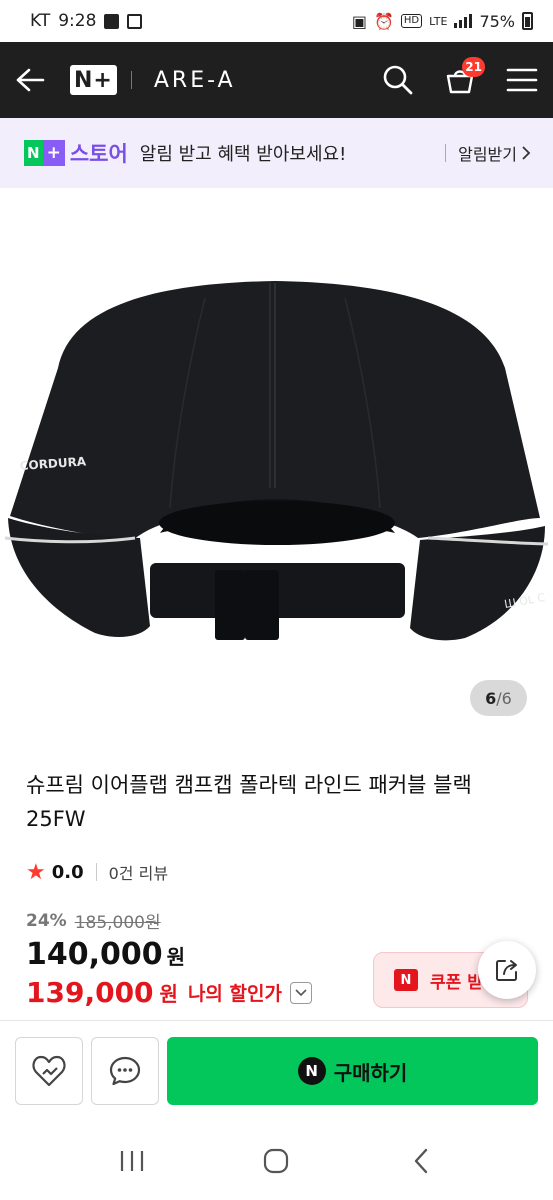  I want to click on gallery-notification-icon, so click(112, 21).